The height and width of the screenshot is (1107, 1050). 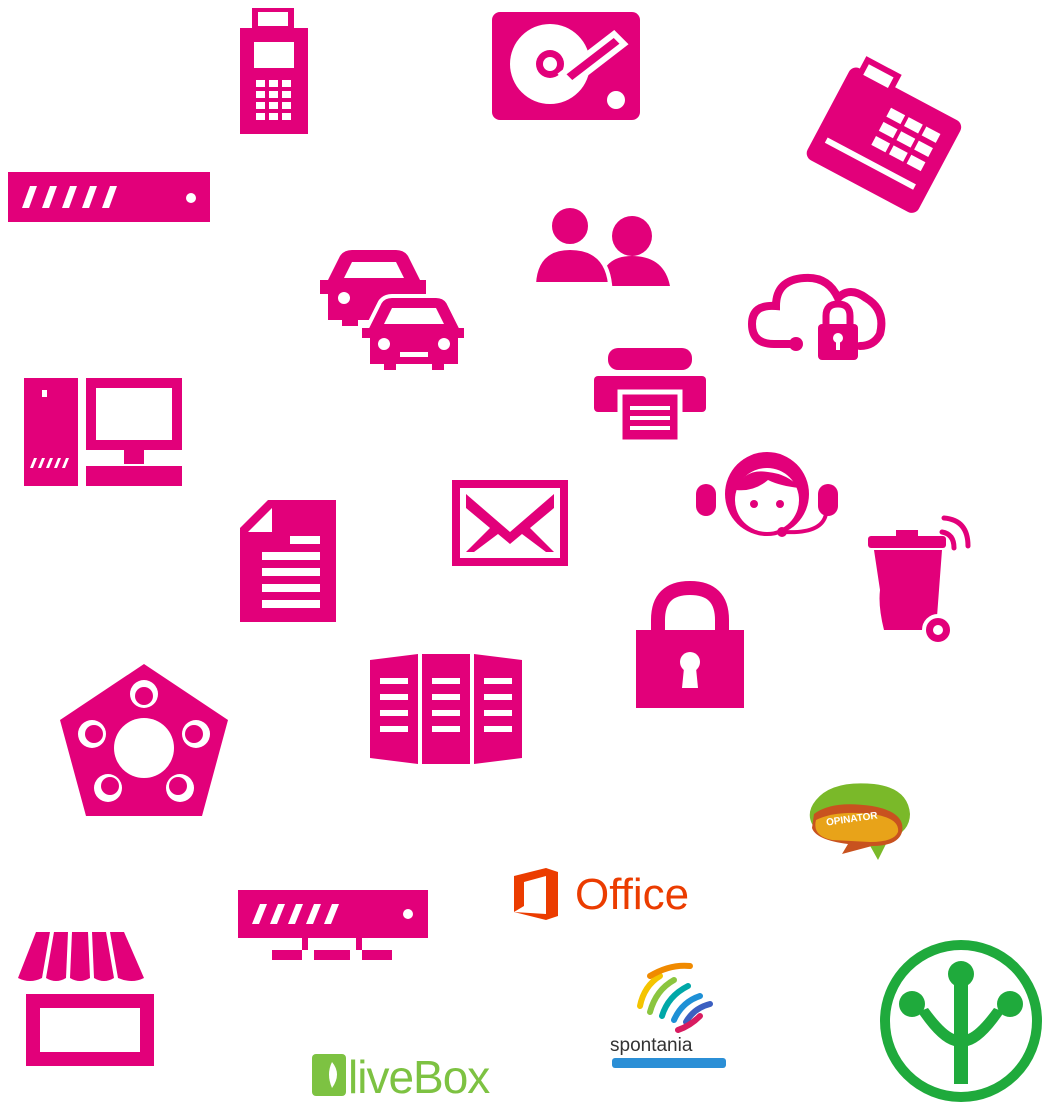 What do you see at coordinates (601, 245) in the screenshot?
I see `users-icon` at bounding box center [601, 245].